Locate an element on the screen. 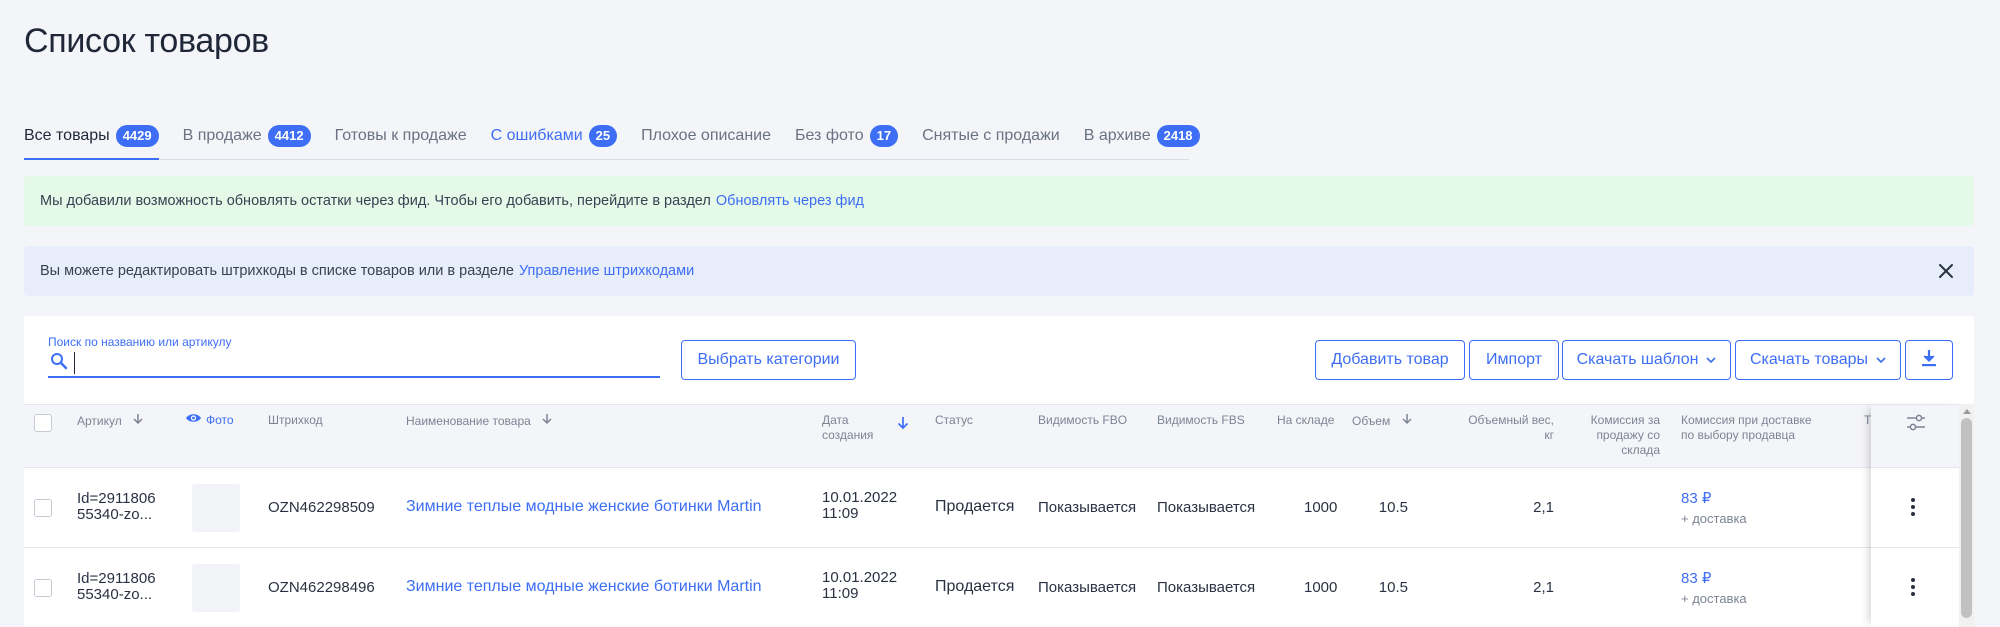 The height and width of the screenshot is (627, 2000). search-field is located at coordinates (354, 364).